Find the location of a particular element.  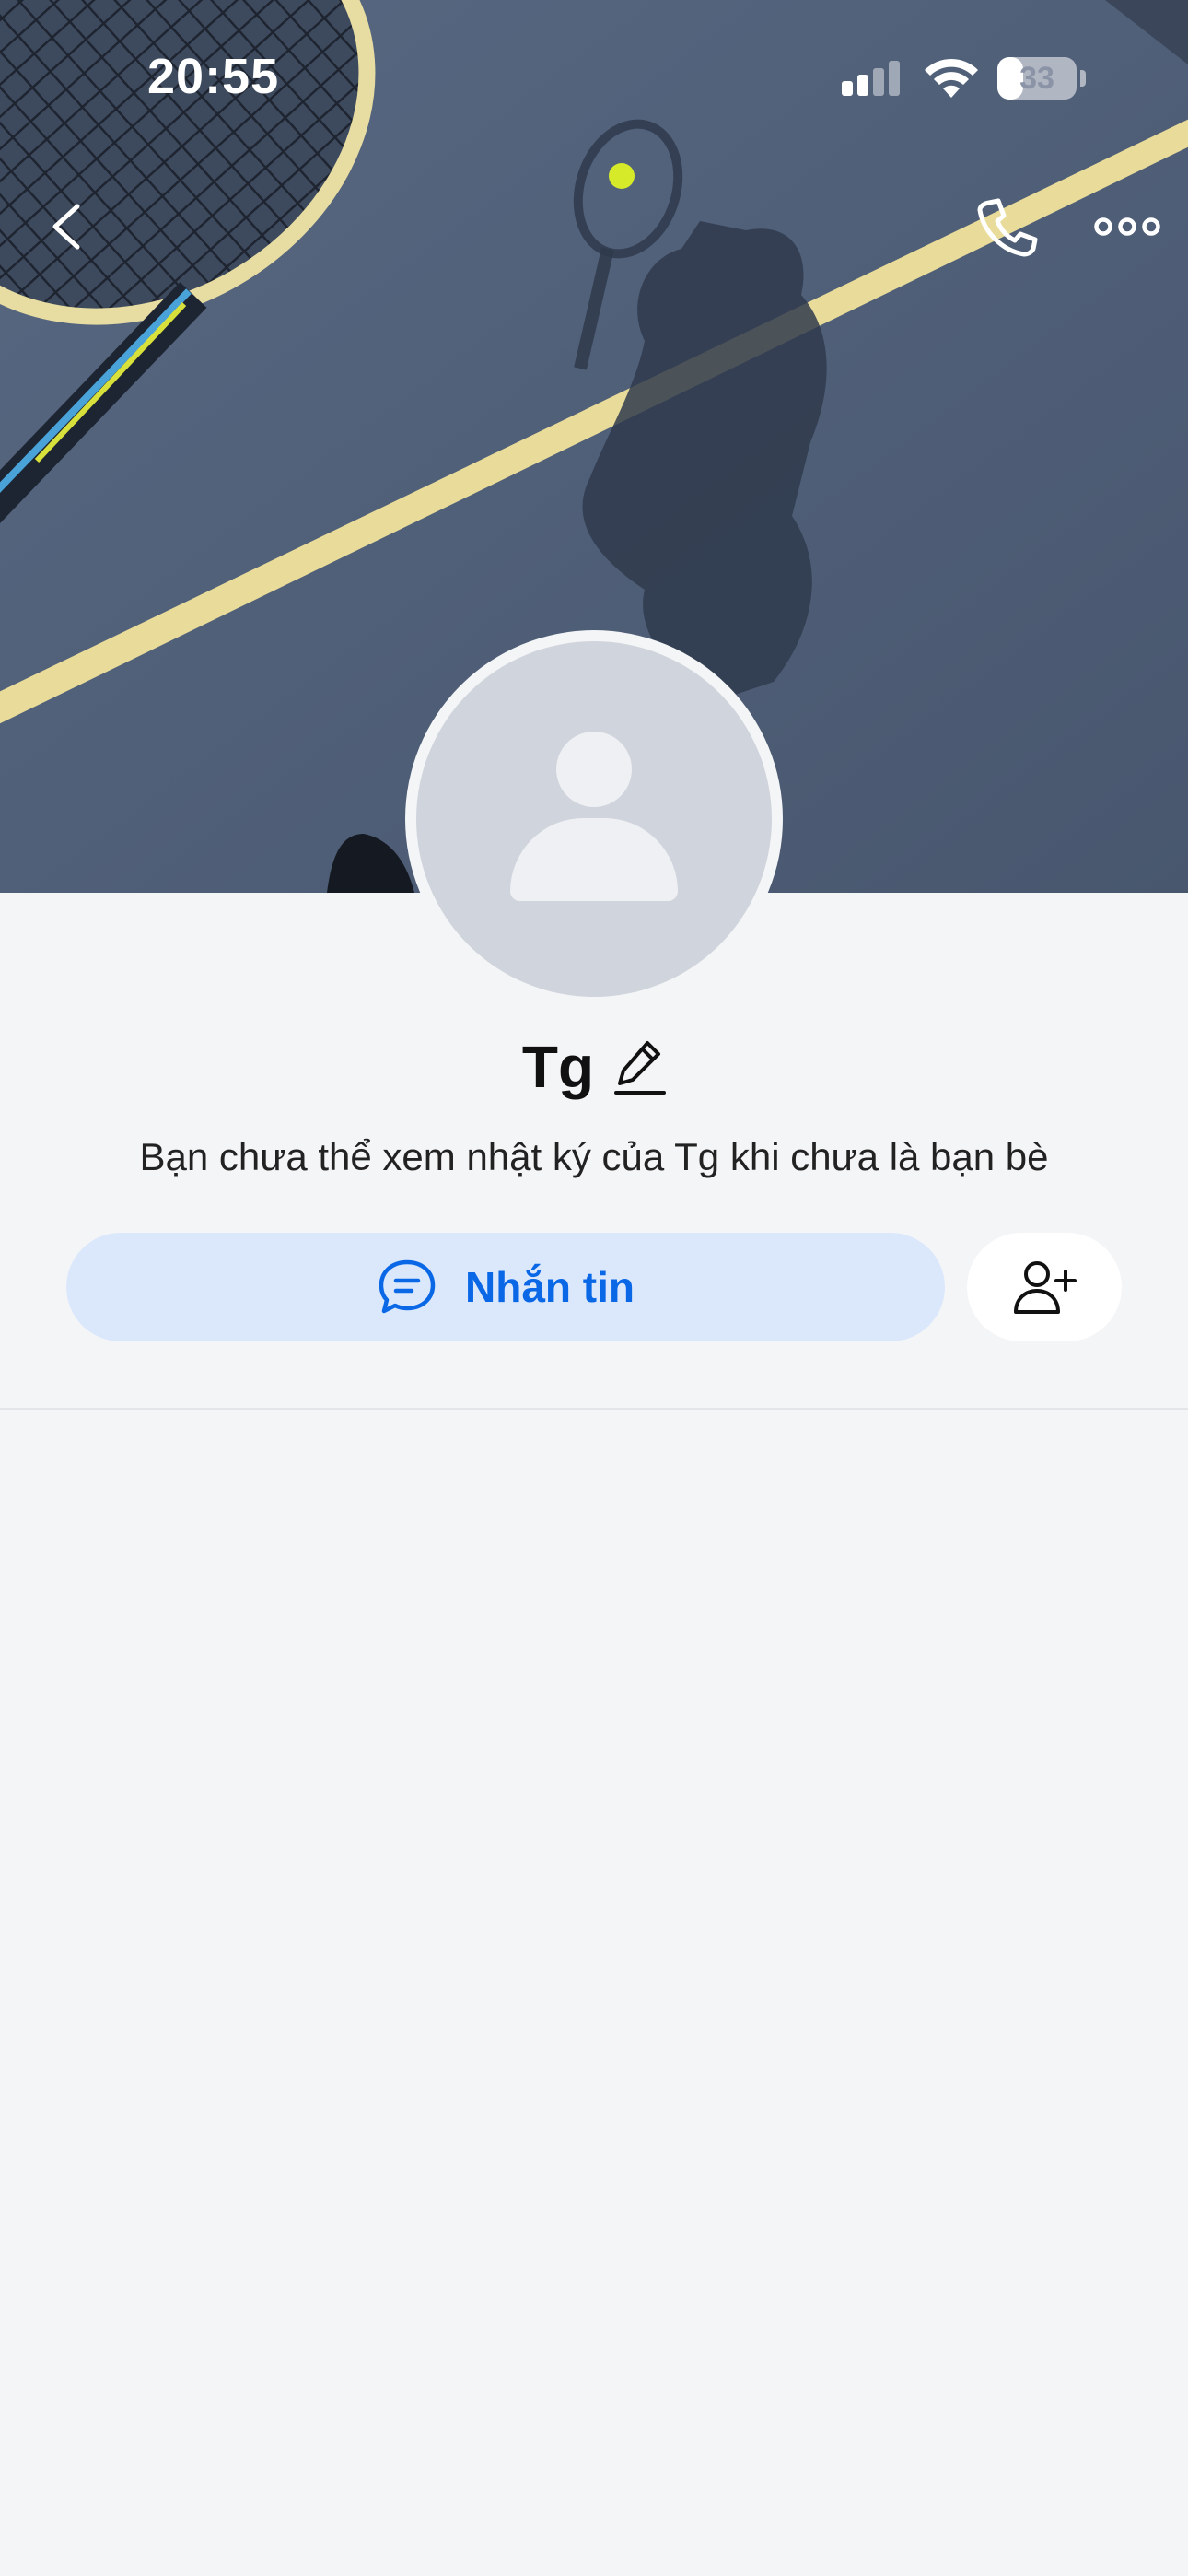

cellular-signal-icon is located at coordinates (871, 78).